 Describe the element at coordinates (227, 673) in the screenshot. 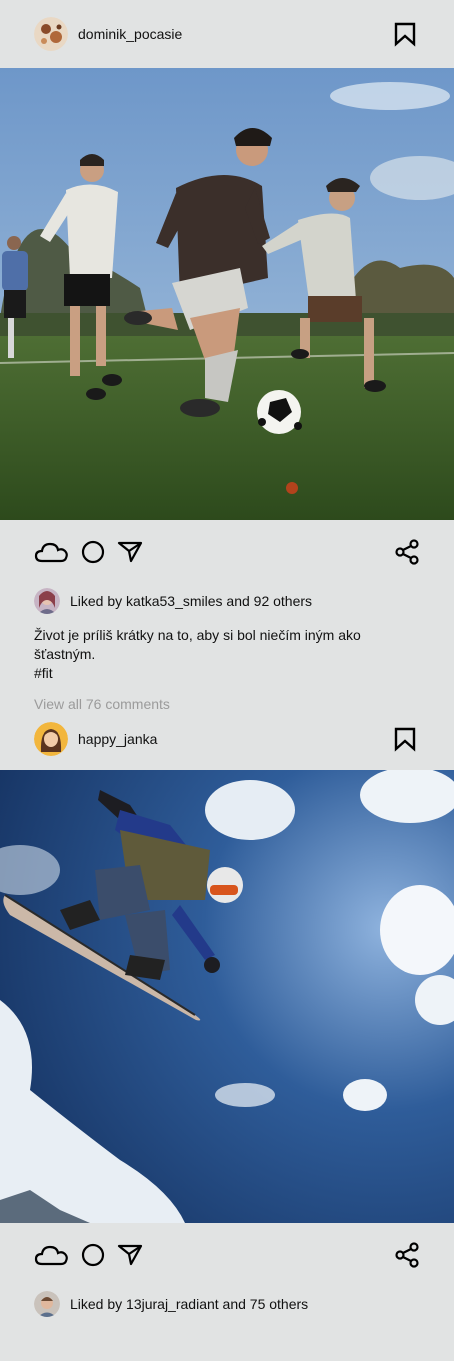

I see `caption-hashtag: #fit` at that location.